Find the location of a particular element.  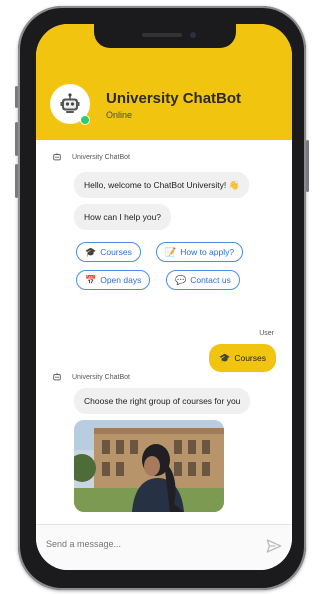

quick-reply-courses: 🎓 Courses is located at coordinates (108, 252).